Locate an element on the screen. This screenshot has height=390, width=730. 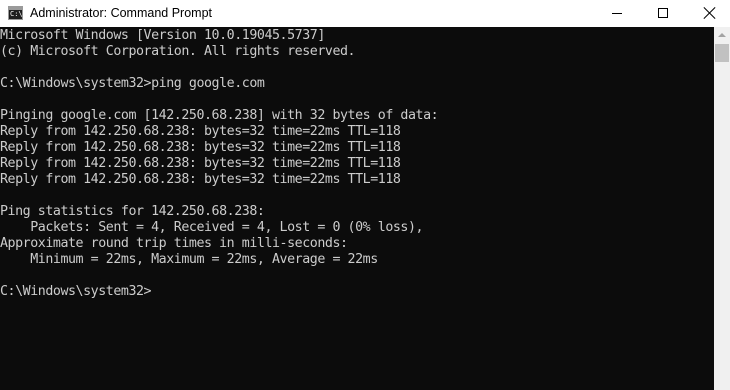
scroll-up-arrow-icon is located at coordinates (722, 35).